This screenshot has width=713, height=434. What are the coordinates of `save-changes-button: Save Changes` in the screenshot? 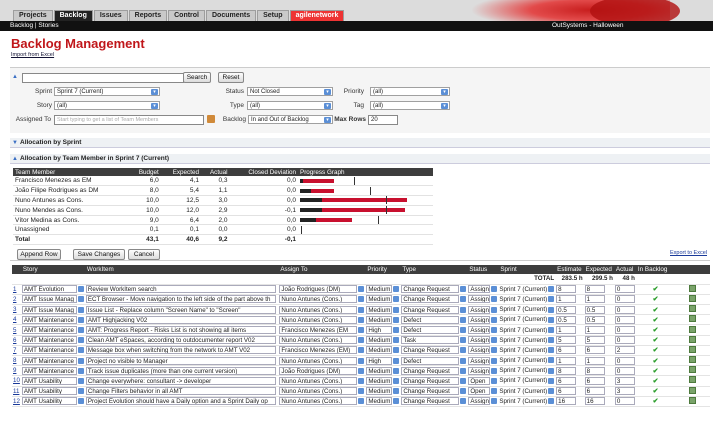 It's located at (99, 254).